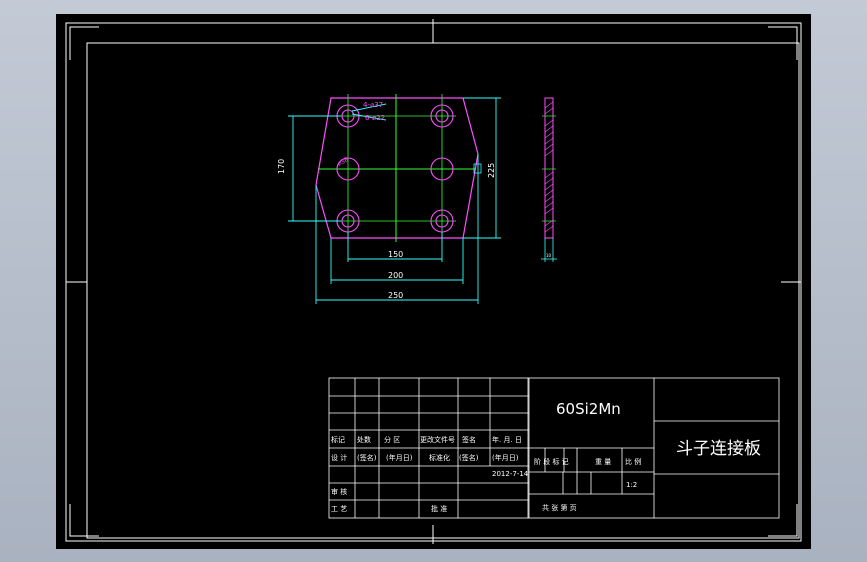 The width and height of the screenshot is (867, 562). I want to click on dim-thickness: 10, so click(549, 255).